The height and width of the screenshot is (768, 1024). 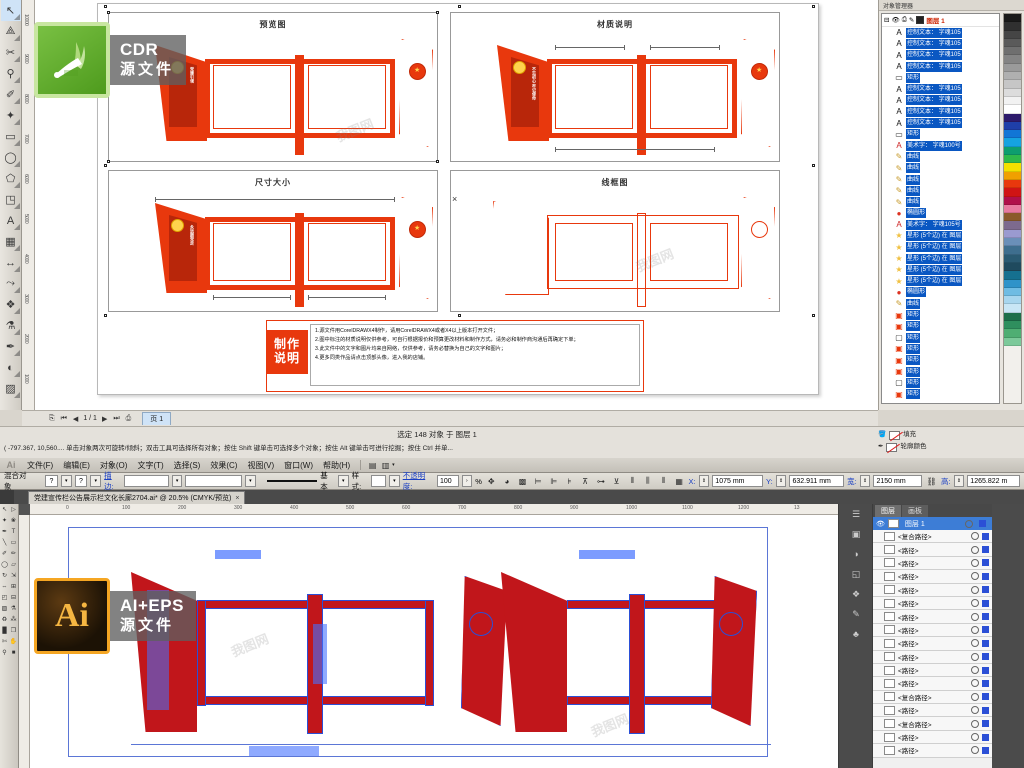 I want to click on distribute-bottom-icon: ⊻, so click(x=616, y=481).